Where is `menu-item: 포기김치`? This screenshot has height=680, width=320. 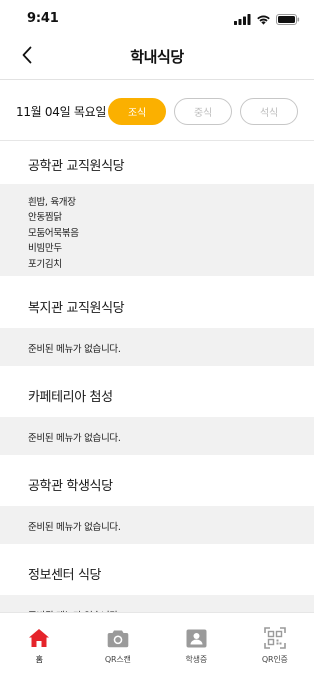 menu-item: 포기김치 is located at coordinates (45, 264).